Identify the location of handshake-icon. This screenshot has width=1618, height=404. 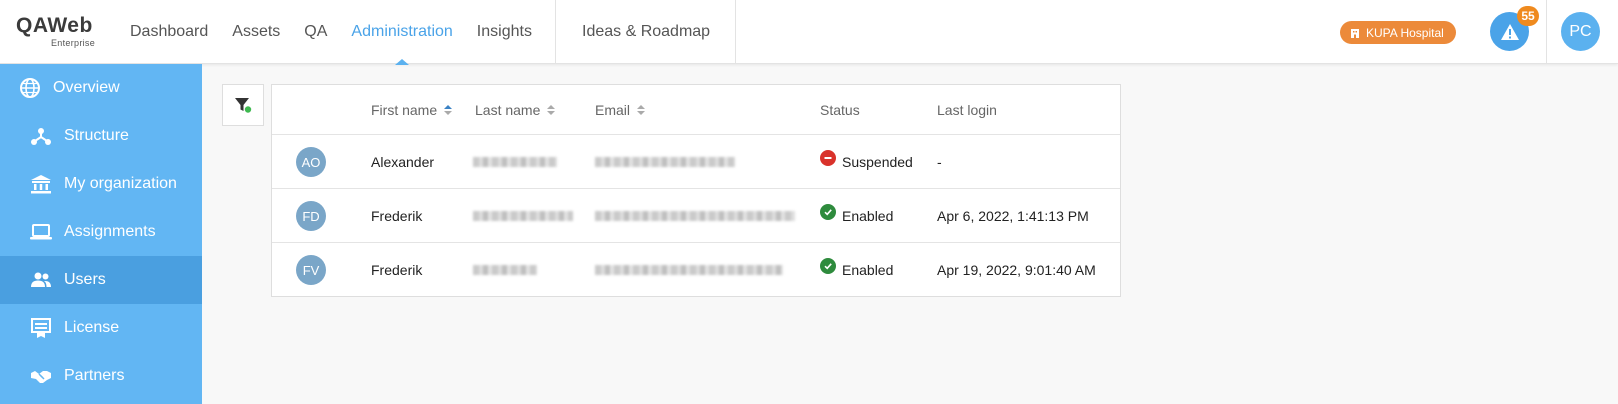
(41, 376).